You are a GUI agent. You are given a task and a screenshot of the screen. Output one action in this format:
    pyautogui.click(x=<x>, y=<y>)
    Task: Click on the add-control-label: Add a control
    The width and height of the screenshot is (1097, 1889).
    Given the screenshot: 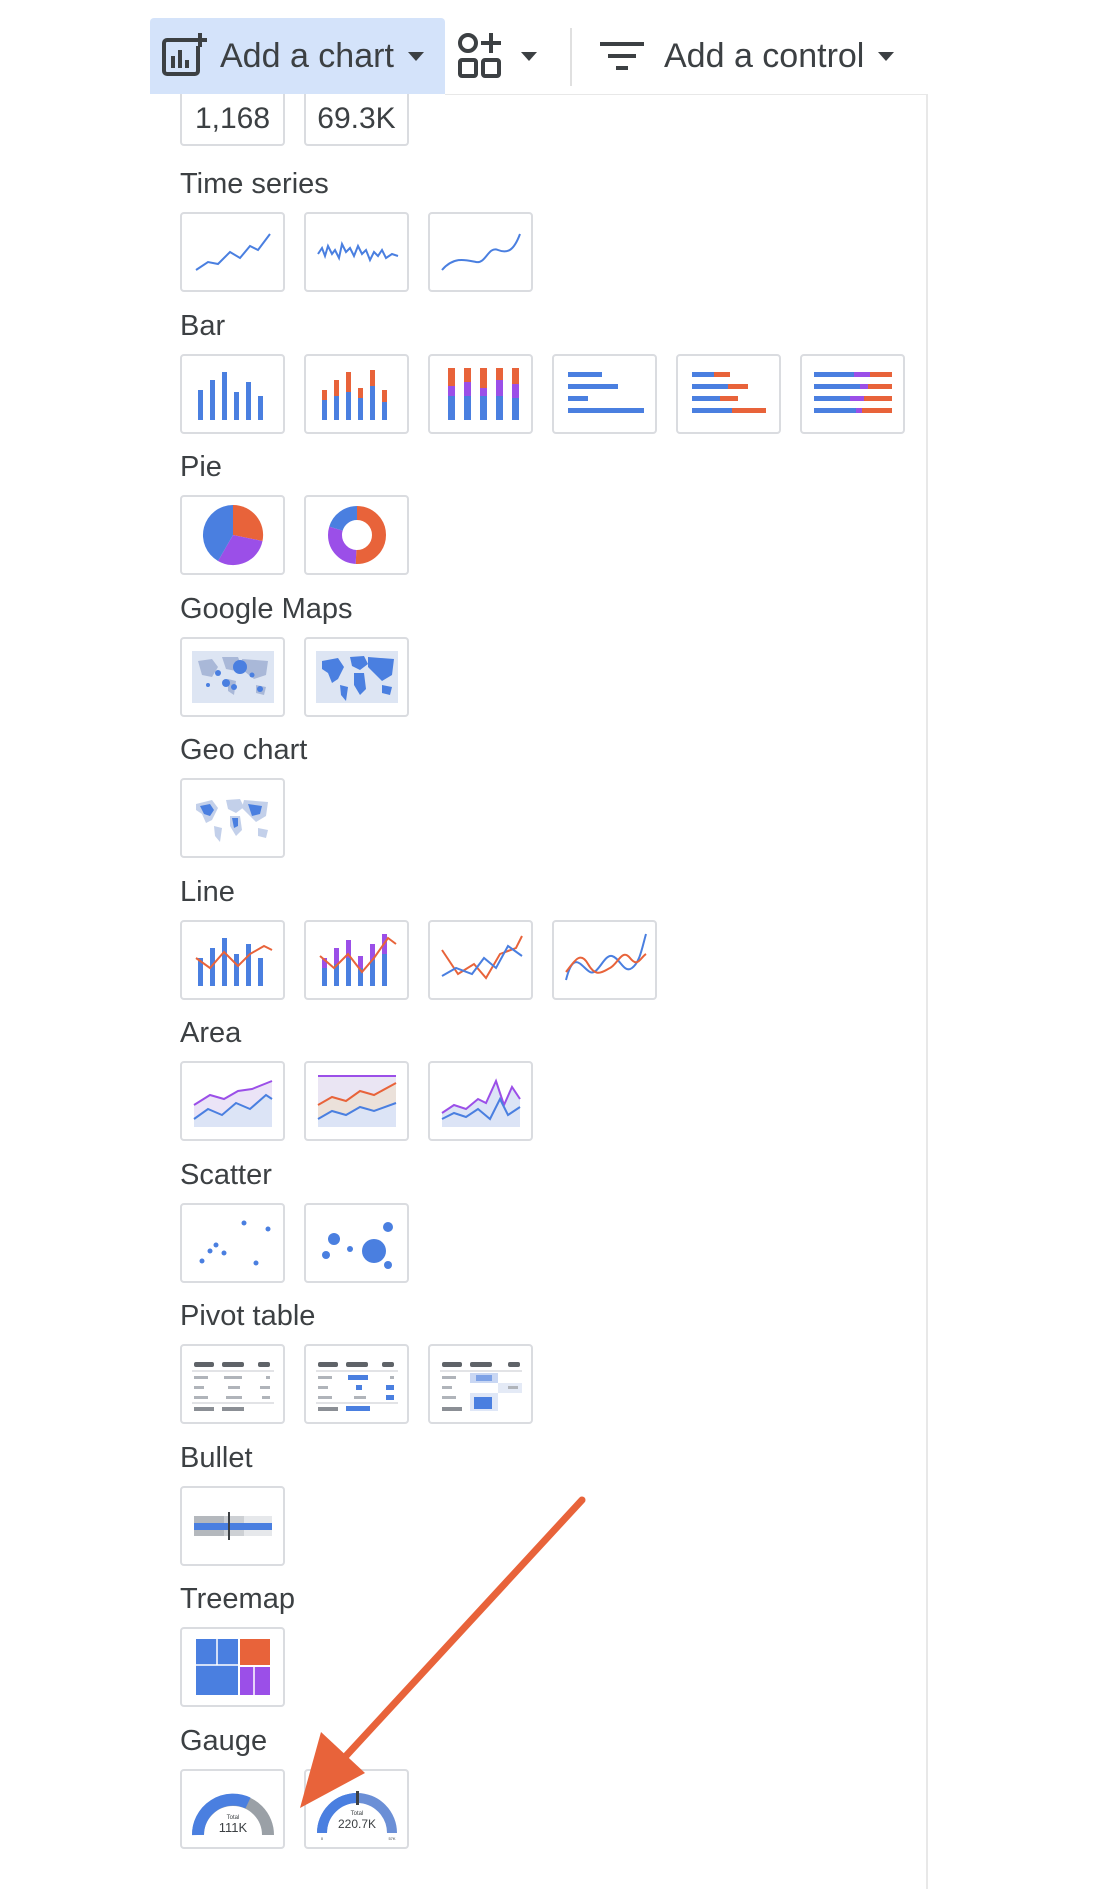 What is the action you would take?
    pyautogui.click(x=764, y=55)
    